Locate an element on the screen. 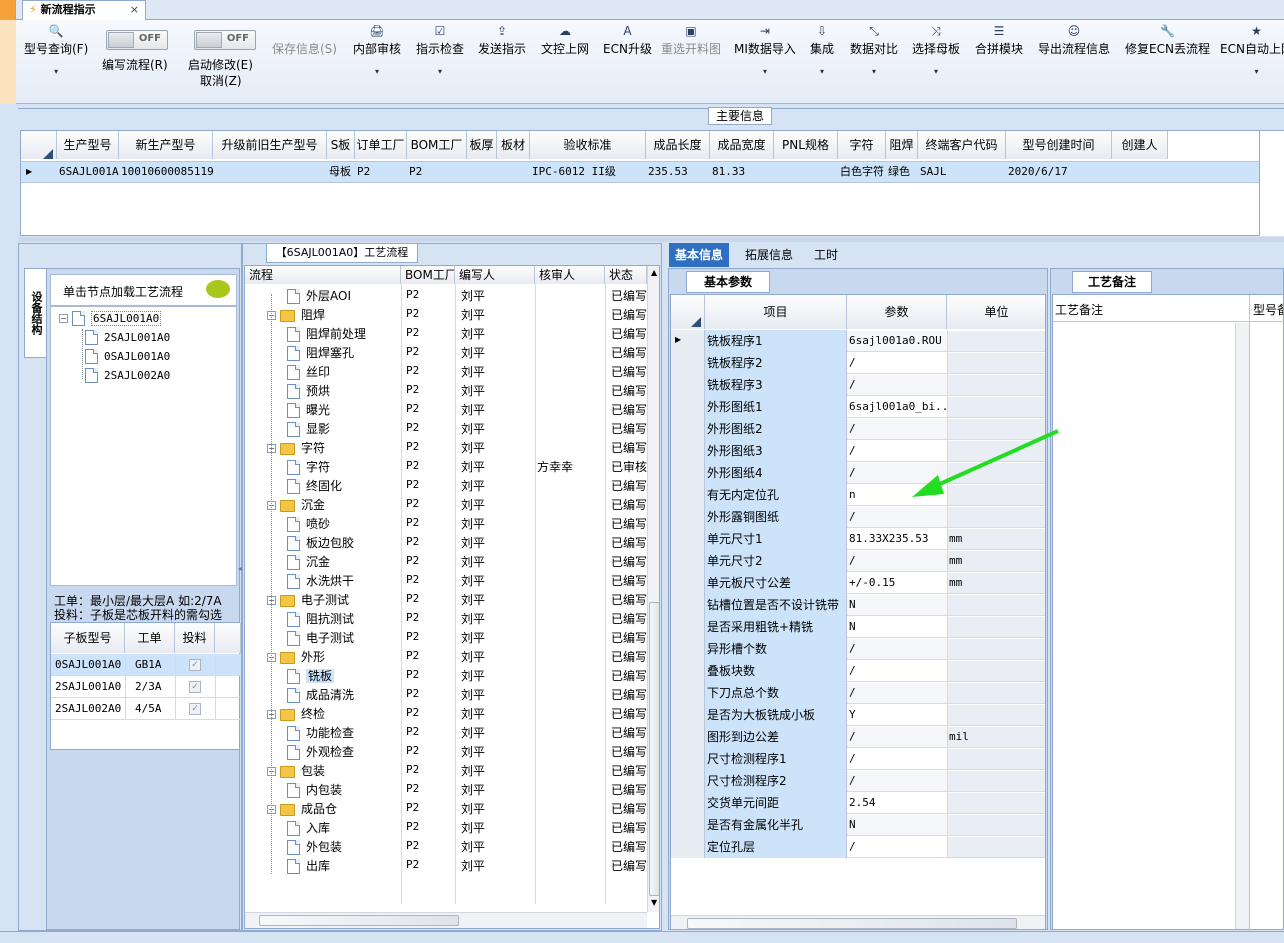  flow-row: − 字符 P2 刘平 已编写 is located at coordinates (446, 447).